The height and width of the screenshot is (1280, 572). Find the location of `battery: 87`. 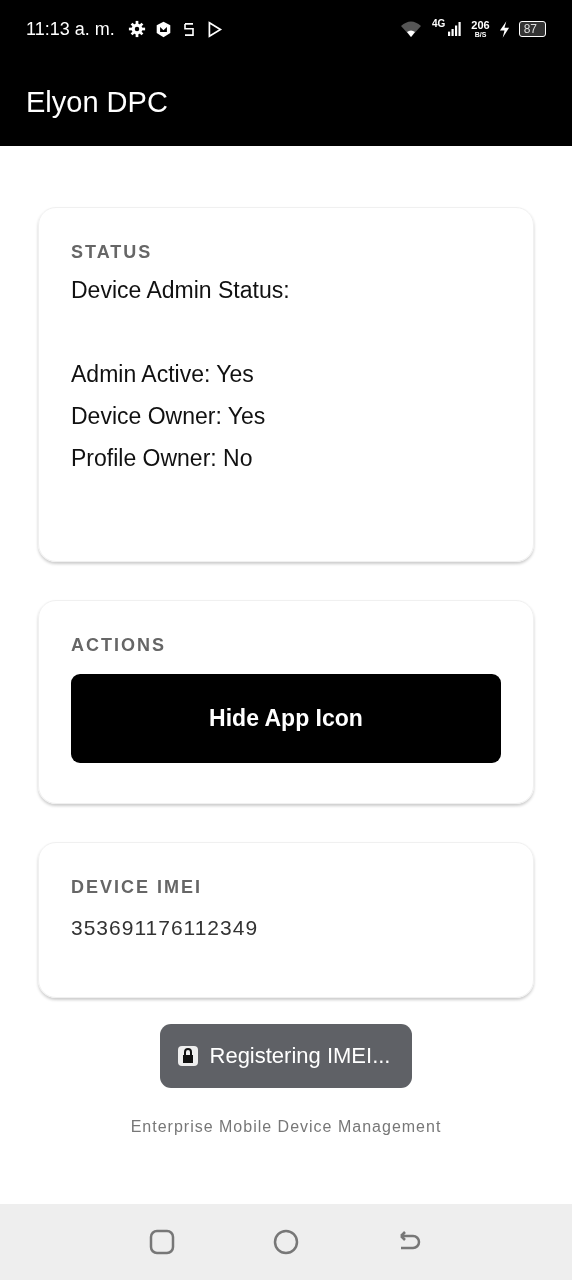

battery: 87 is located at coordinates (532, 29).